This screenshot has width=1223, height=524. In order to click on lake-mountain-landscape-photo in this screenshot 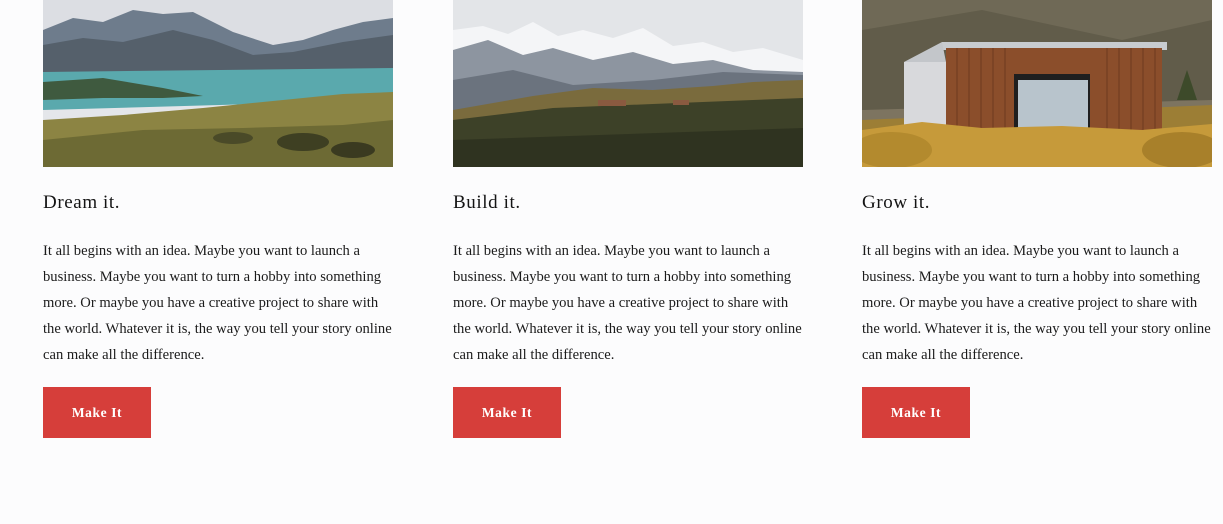, I will do `click(218, 83)`.